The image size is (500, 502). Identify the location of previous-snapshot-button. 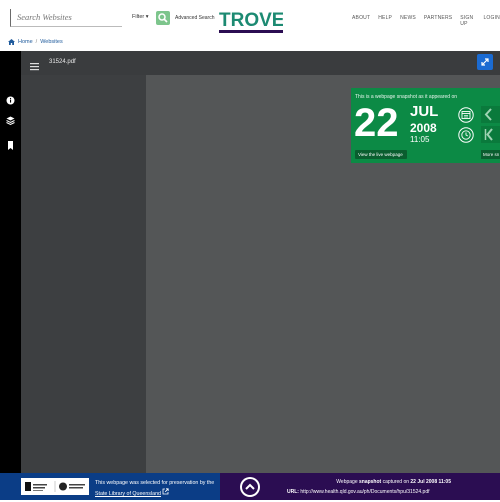
(490, 114).